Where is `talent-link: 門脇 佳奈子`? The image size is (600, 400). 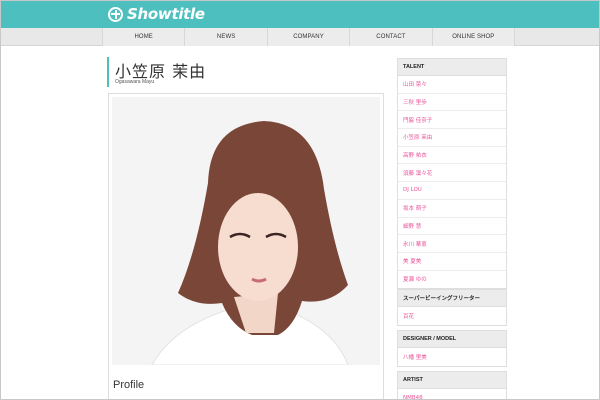
talent-link: 門脇 佳奈子 is located at coordinates (452, 120).